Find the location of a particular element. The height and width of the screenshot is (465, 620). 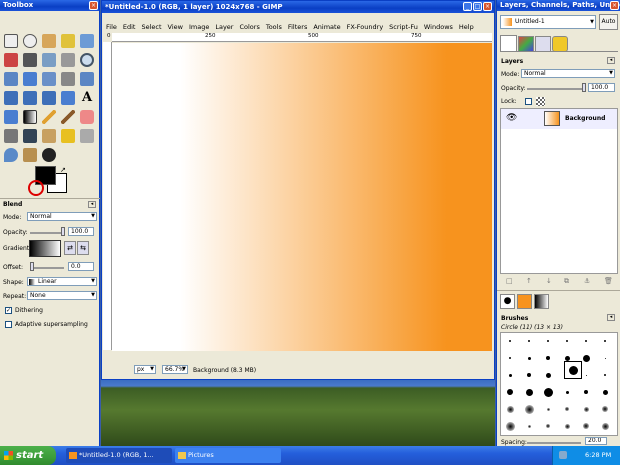

image-select: Untitled-1 ▼ is located at coordinates (548, 22).